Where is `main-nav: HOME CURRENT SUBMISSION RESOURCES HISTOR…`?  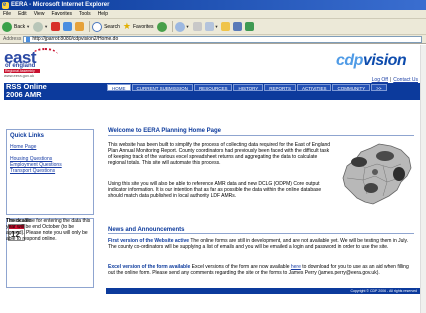
main-nav: HOME CURRENT SUBMISSION RESOURCES HISTOR… is located at coordinates (247, 87).